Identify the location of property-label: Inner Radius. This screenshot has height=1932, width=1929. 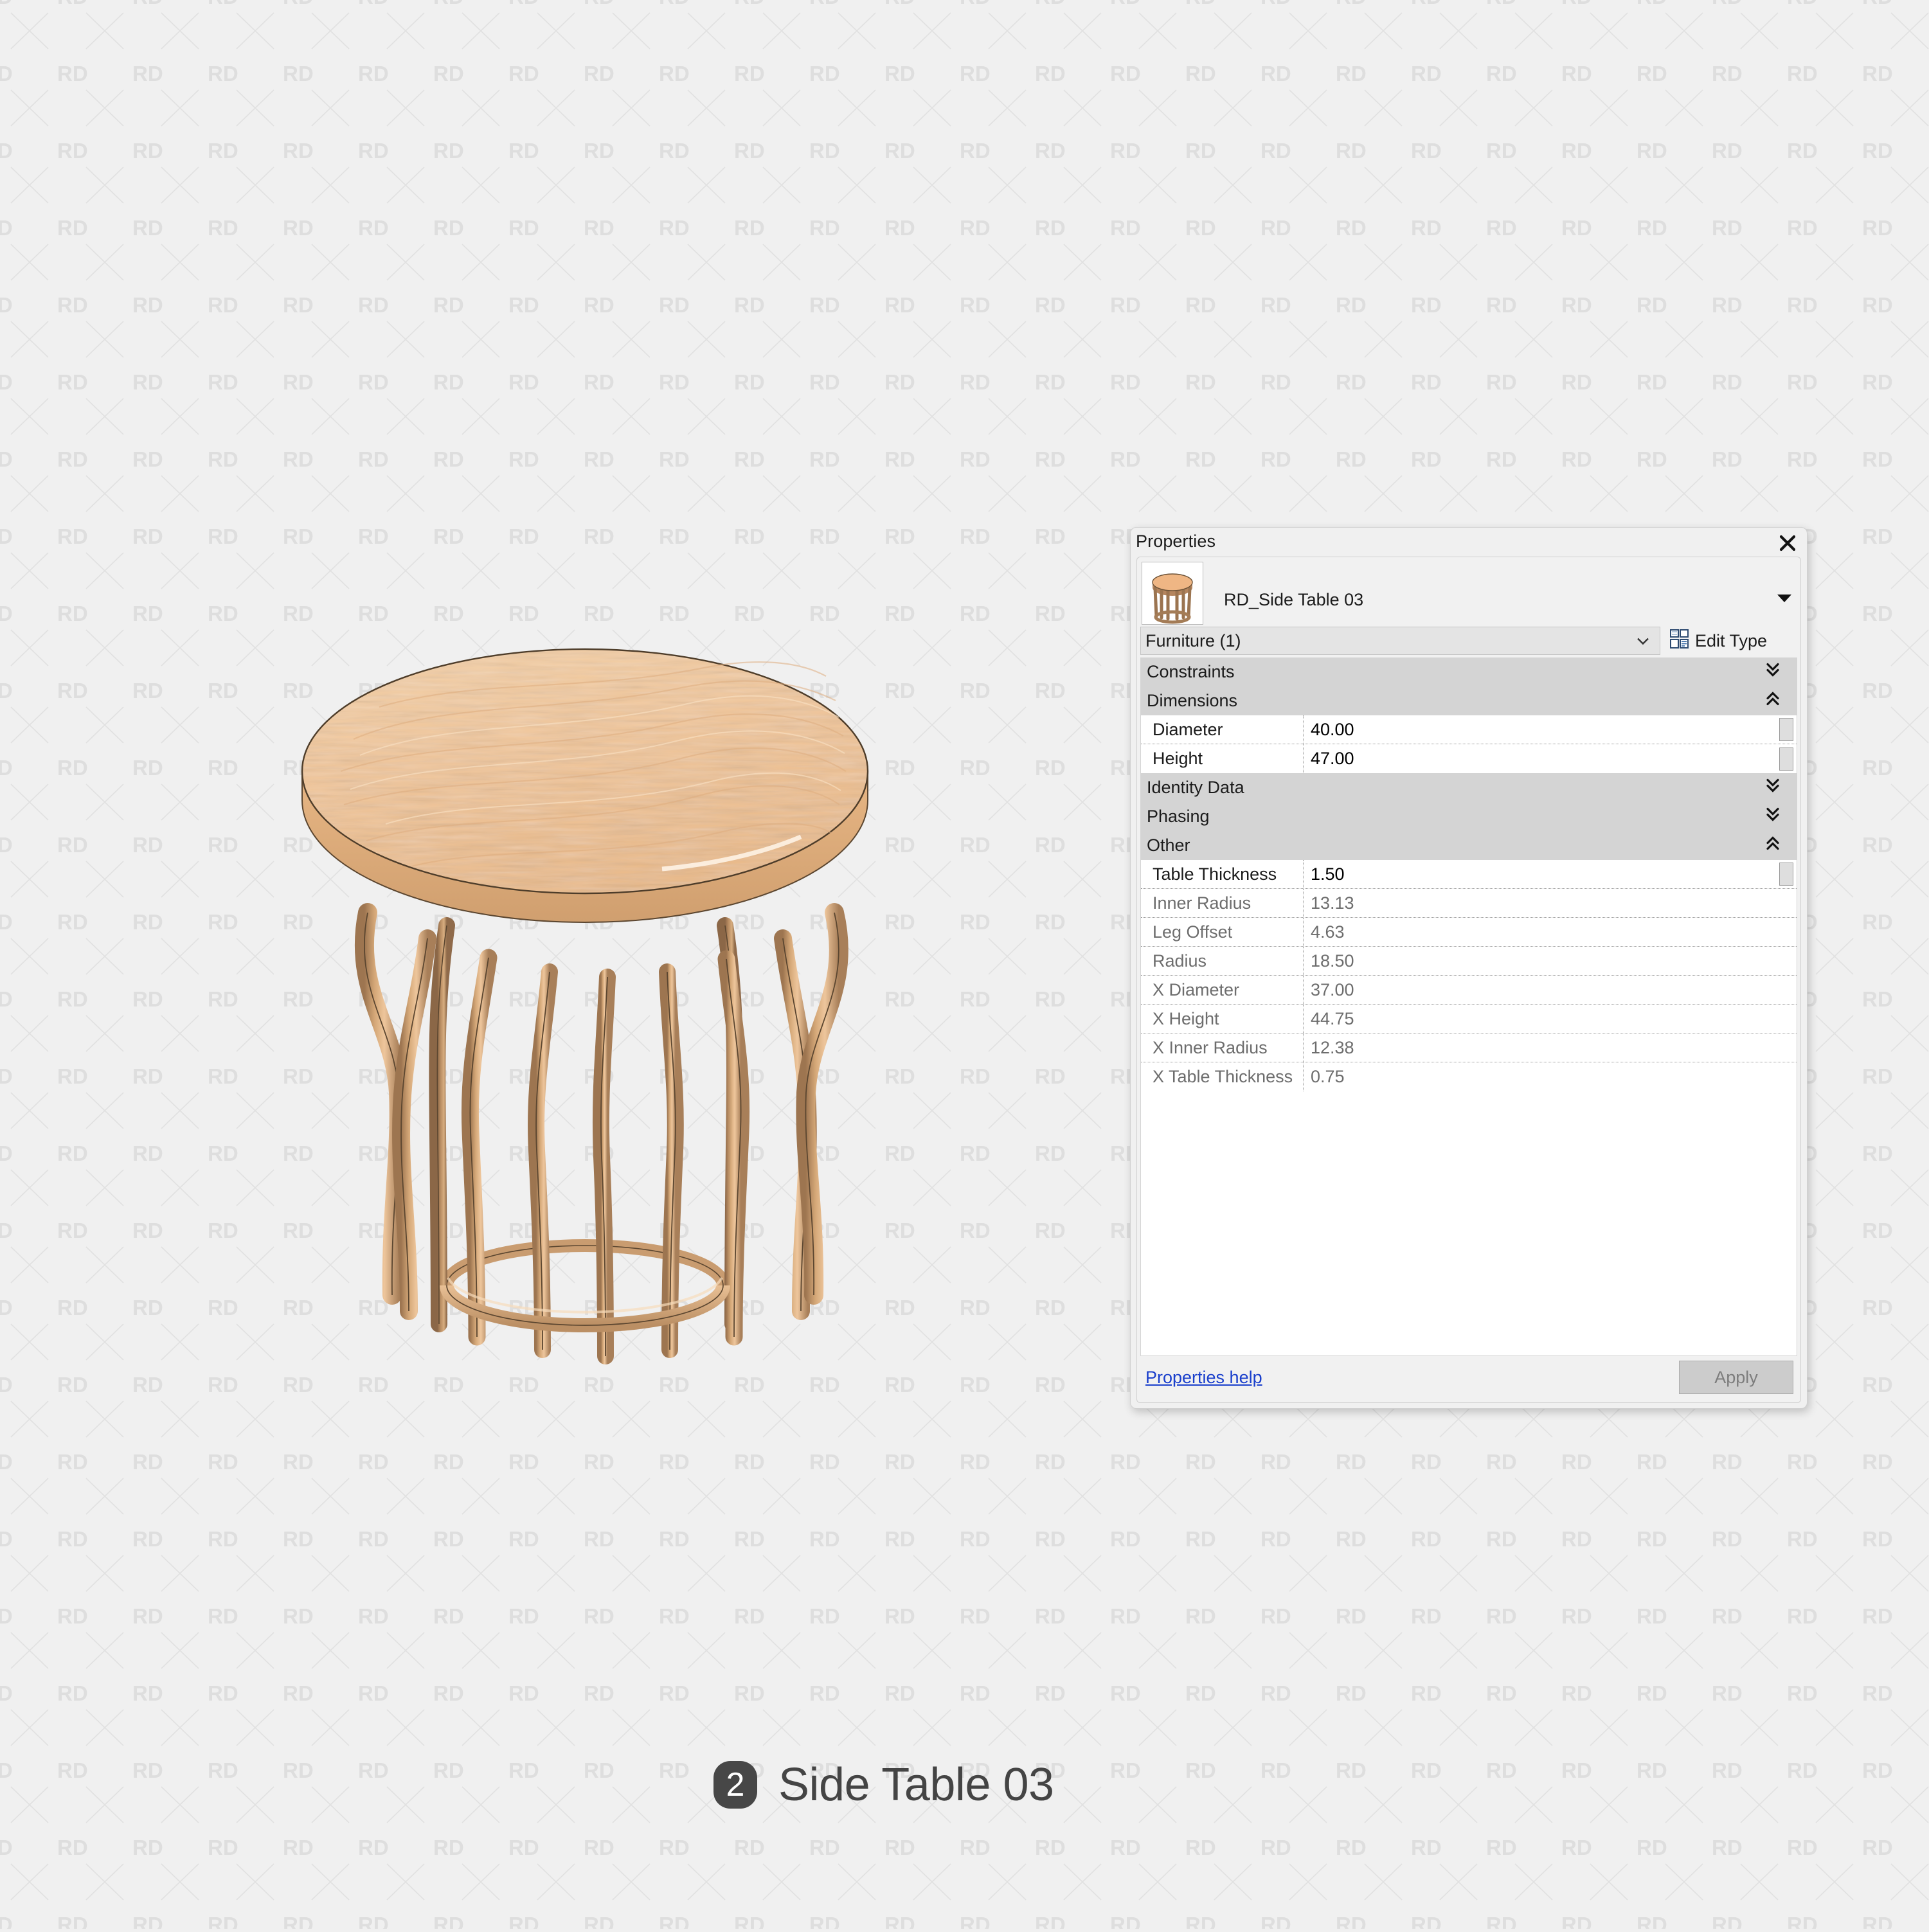
(1202, 903).